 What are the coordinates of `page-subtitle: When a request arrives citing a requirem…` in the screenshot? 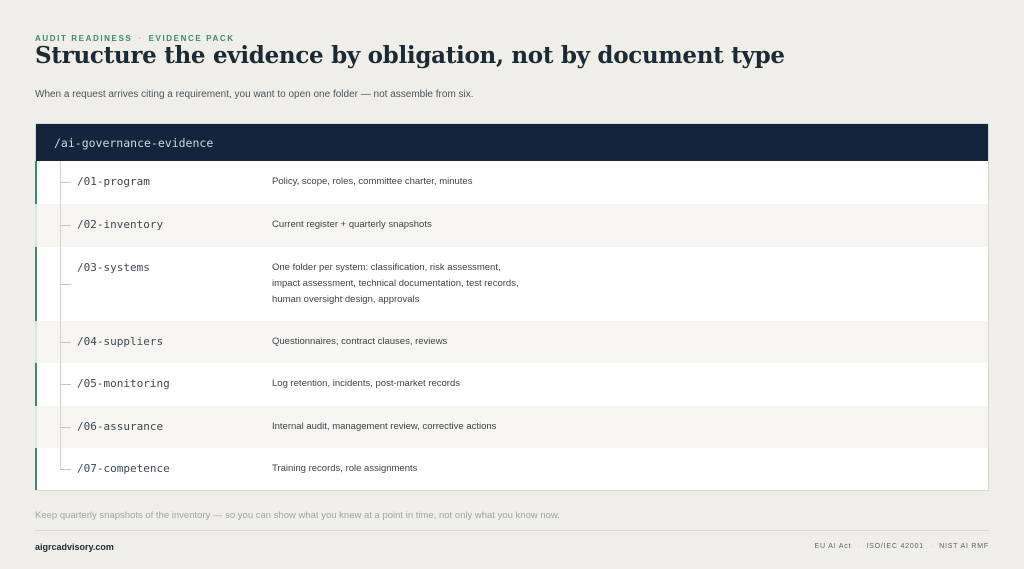 It's located at (254, 94).